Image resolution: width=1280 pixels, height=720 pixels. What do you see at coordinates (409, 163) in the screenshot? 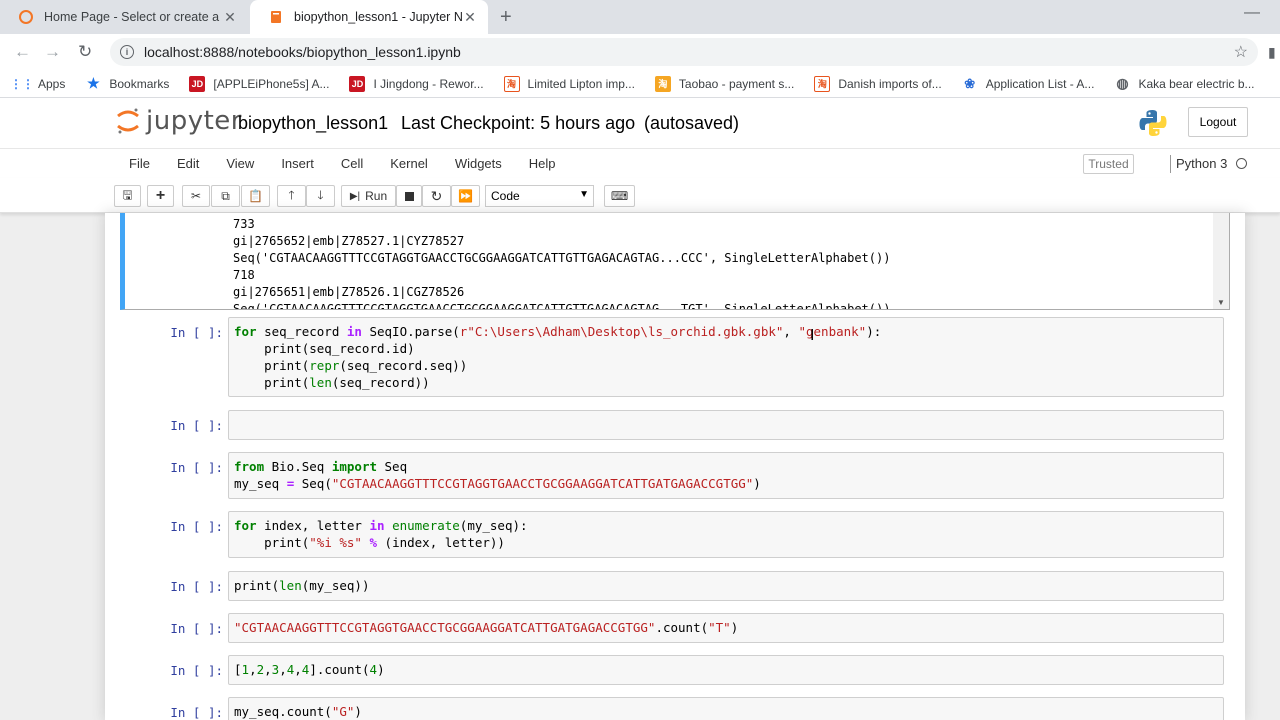
I see `menu-kernel: Kernel` at bounding box center [409, 163].